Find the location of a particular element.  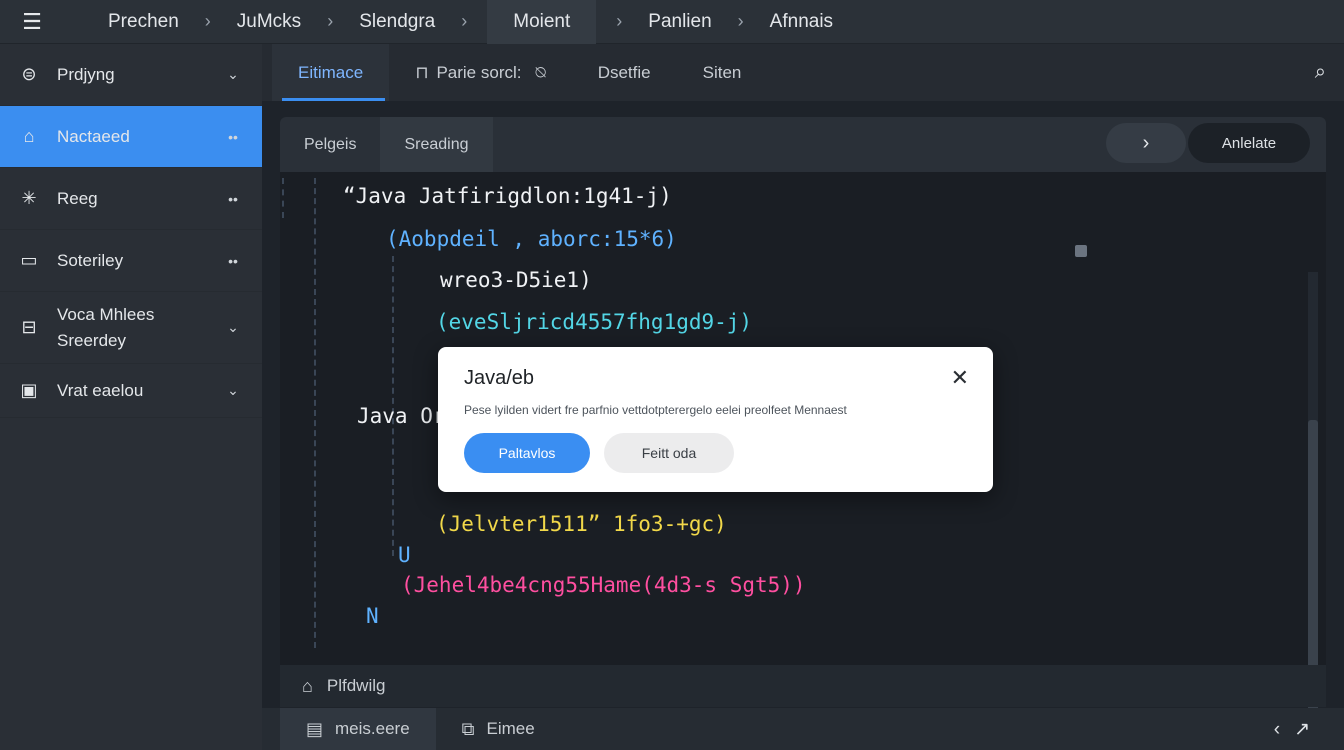

code-line: “Java Jatfirigdlon:1g41-j) is located at coordinates (507, 196).